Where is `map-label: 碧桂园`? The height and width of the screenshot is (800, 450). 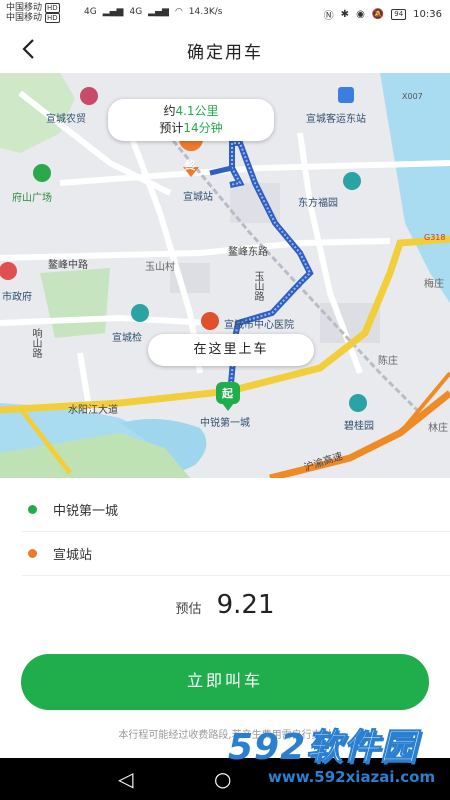
map-label: 碧桂园 is located at coordinates (359, 426).